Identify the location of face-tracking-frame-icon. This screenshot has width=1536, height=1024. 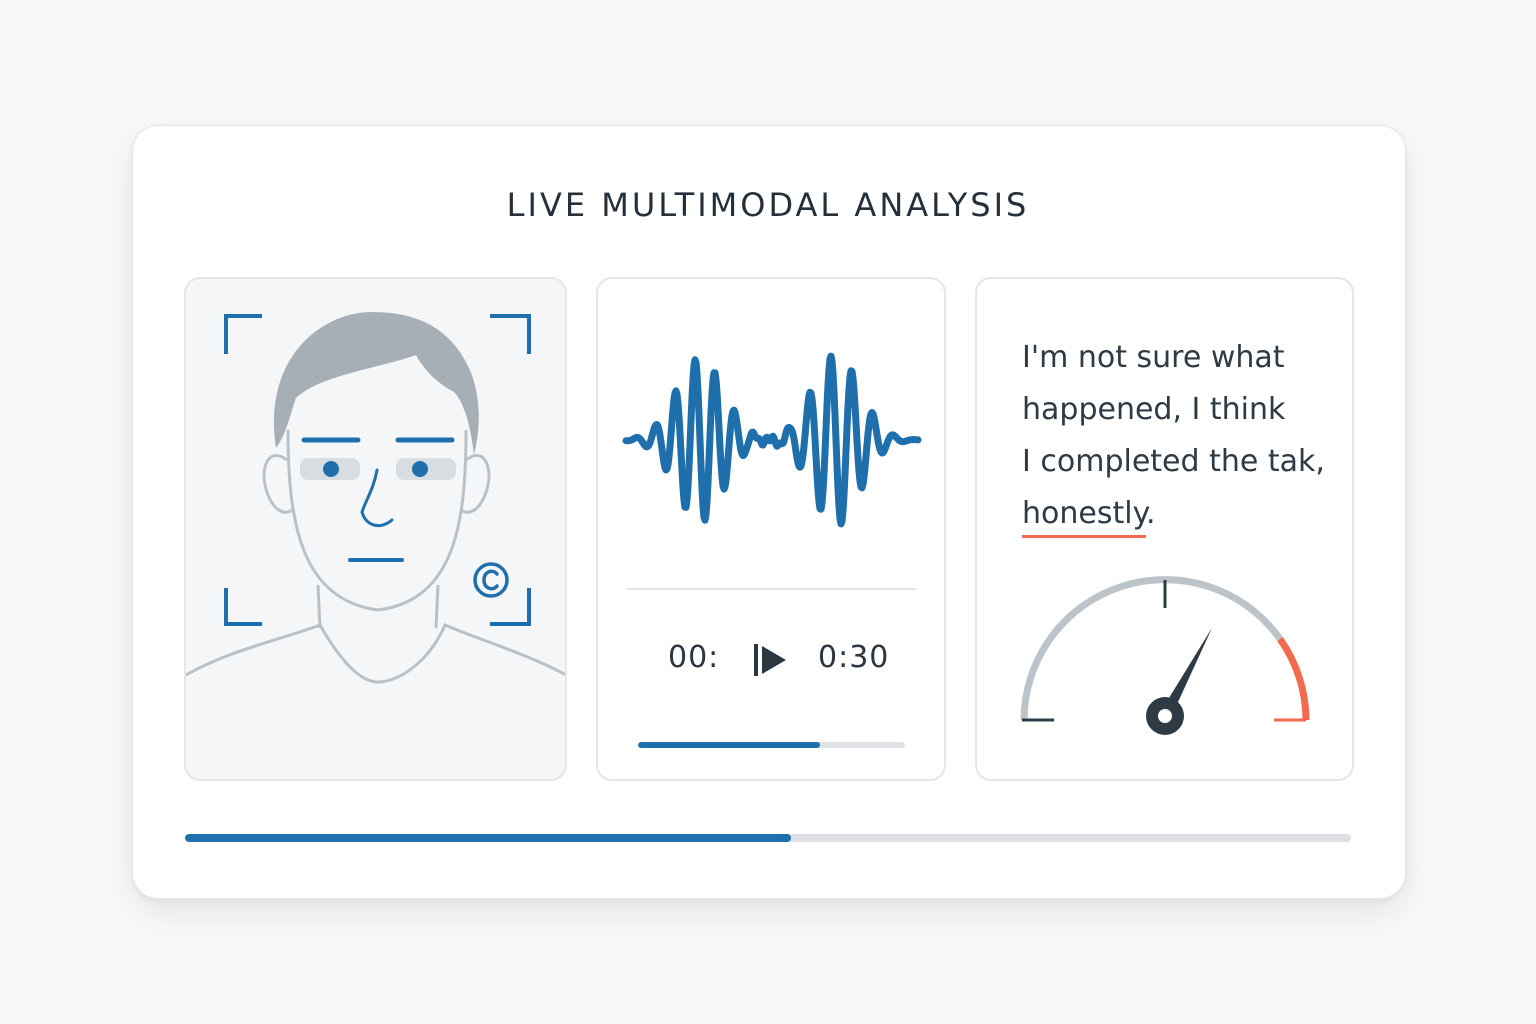
(377, 470).